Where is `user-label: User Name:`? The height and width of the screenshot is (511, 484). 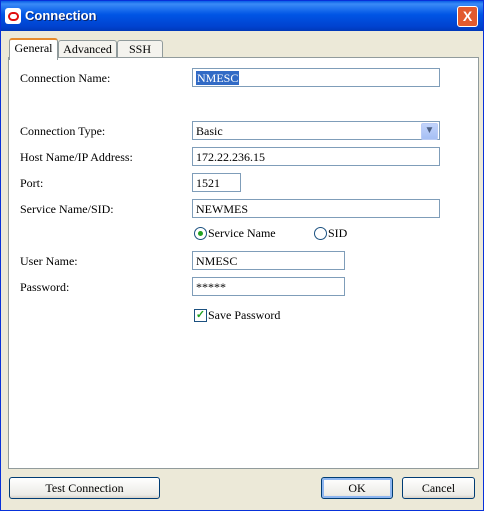
user-label: User Name: is located at coordinates (49, 261).